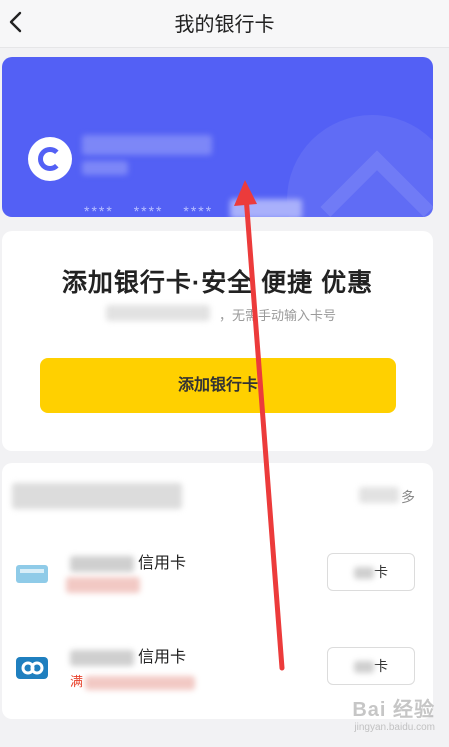  Describe the element at coordinates (217, 496) in the screenshot. I see `list-header: 多` at that location.